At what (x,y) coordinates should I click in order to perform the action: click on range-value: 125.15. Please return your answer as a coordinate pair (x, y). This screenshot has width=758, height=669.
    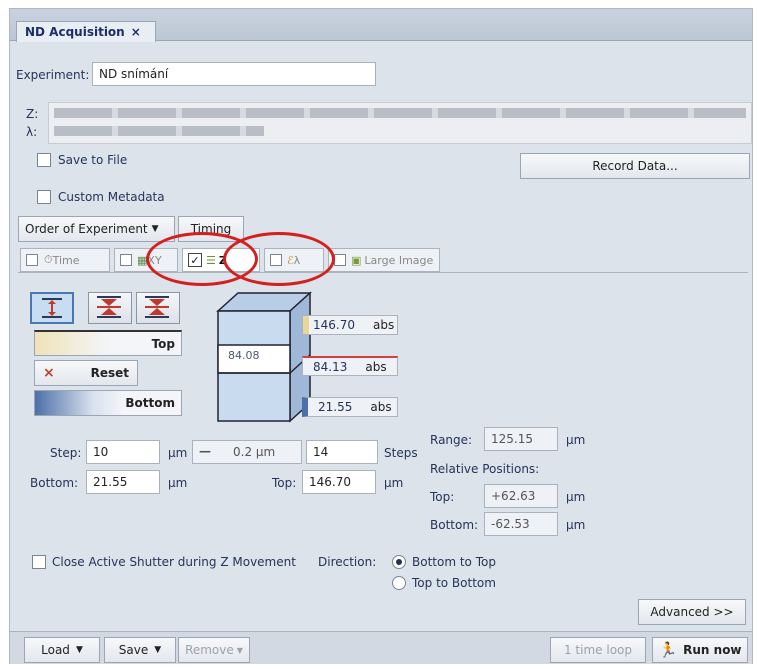
    Looking at the image, I should click on (521, 439).